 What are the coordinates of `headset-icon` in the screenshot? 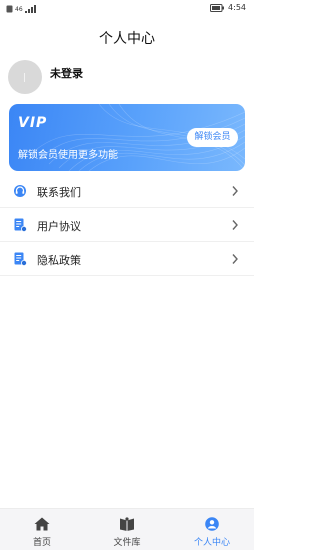 It's located at (20, 191).